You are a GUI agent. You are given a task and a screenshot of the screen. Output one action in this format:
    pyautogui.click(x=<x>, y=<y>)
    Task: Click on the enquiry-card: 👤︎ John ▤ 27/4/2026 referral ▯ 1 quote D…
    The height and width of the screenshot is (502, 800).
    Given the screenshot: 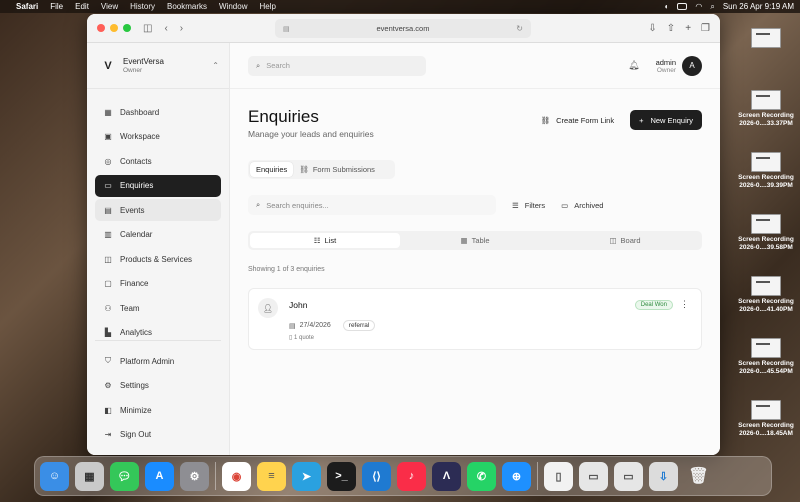 What is the action you would take?
    pyautogui.click(x=475, y=319)
    